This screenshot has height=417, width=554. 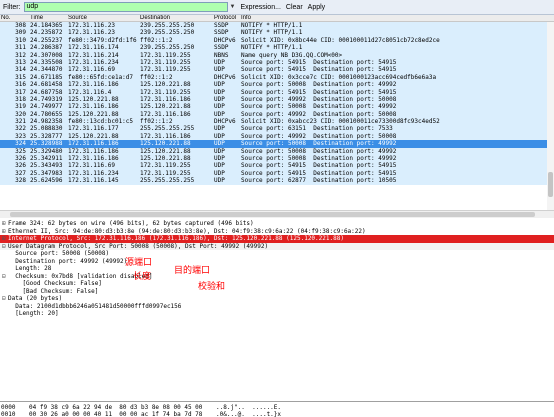 What do you see at coordinates (142, 277) in the screenshot?
I see `annotation-length: 长度` at bounding box center [142, 277].